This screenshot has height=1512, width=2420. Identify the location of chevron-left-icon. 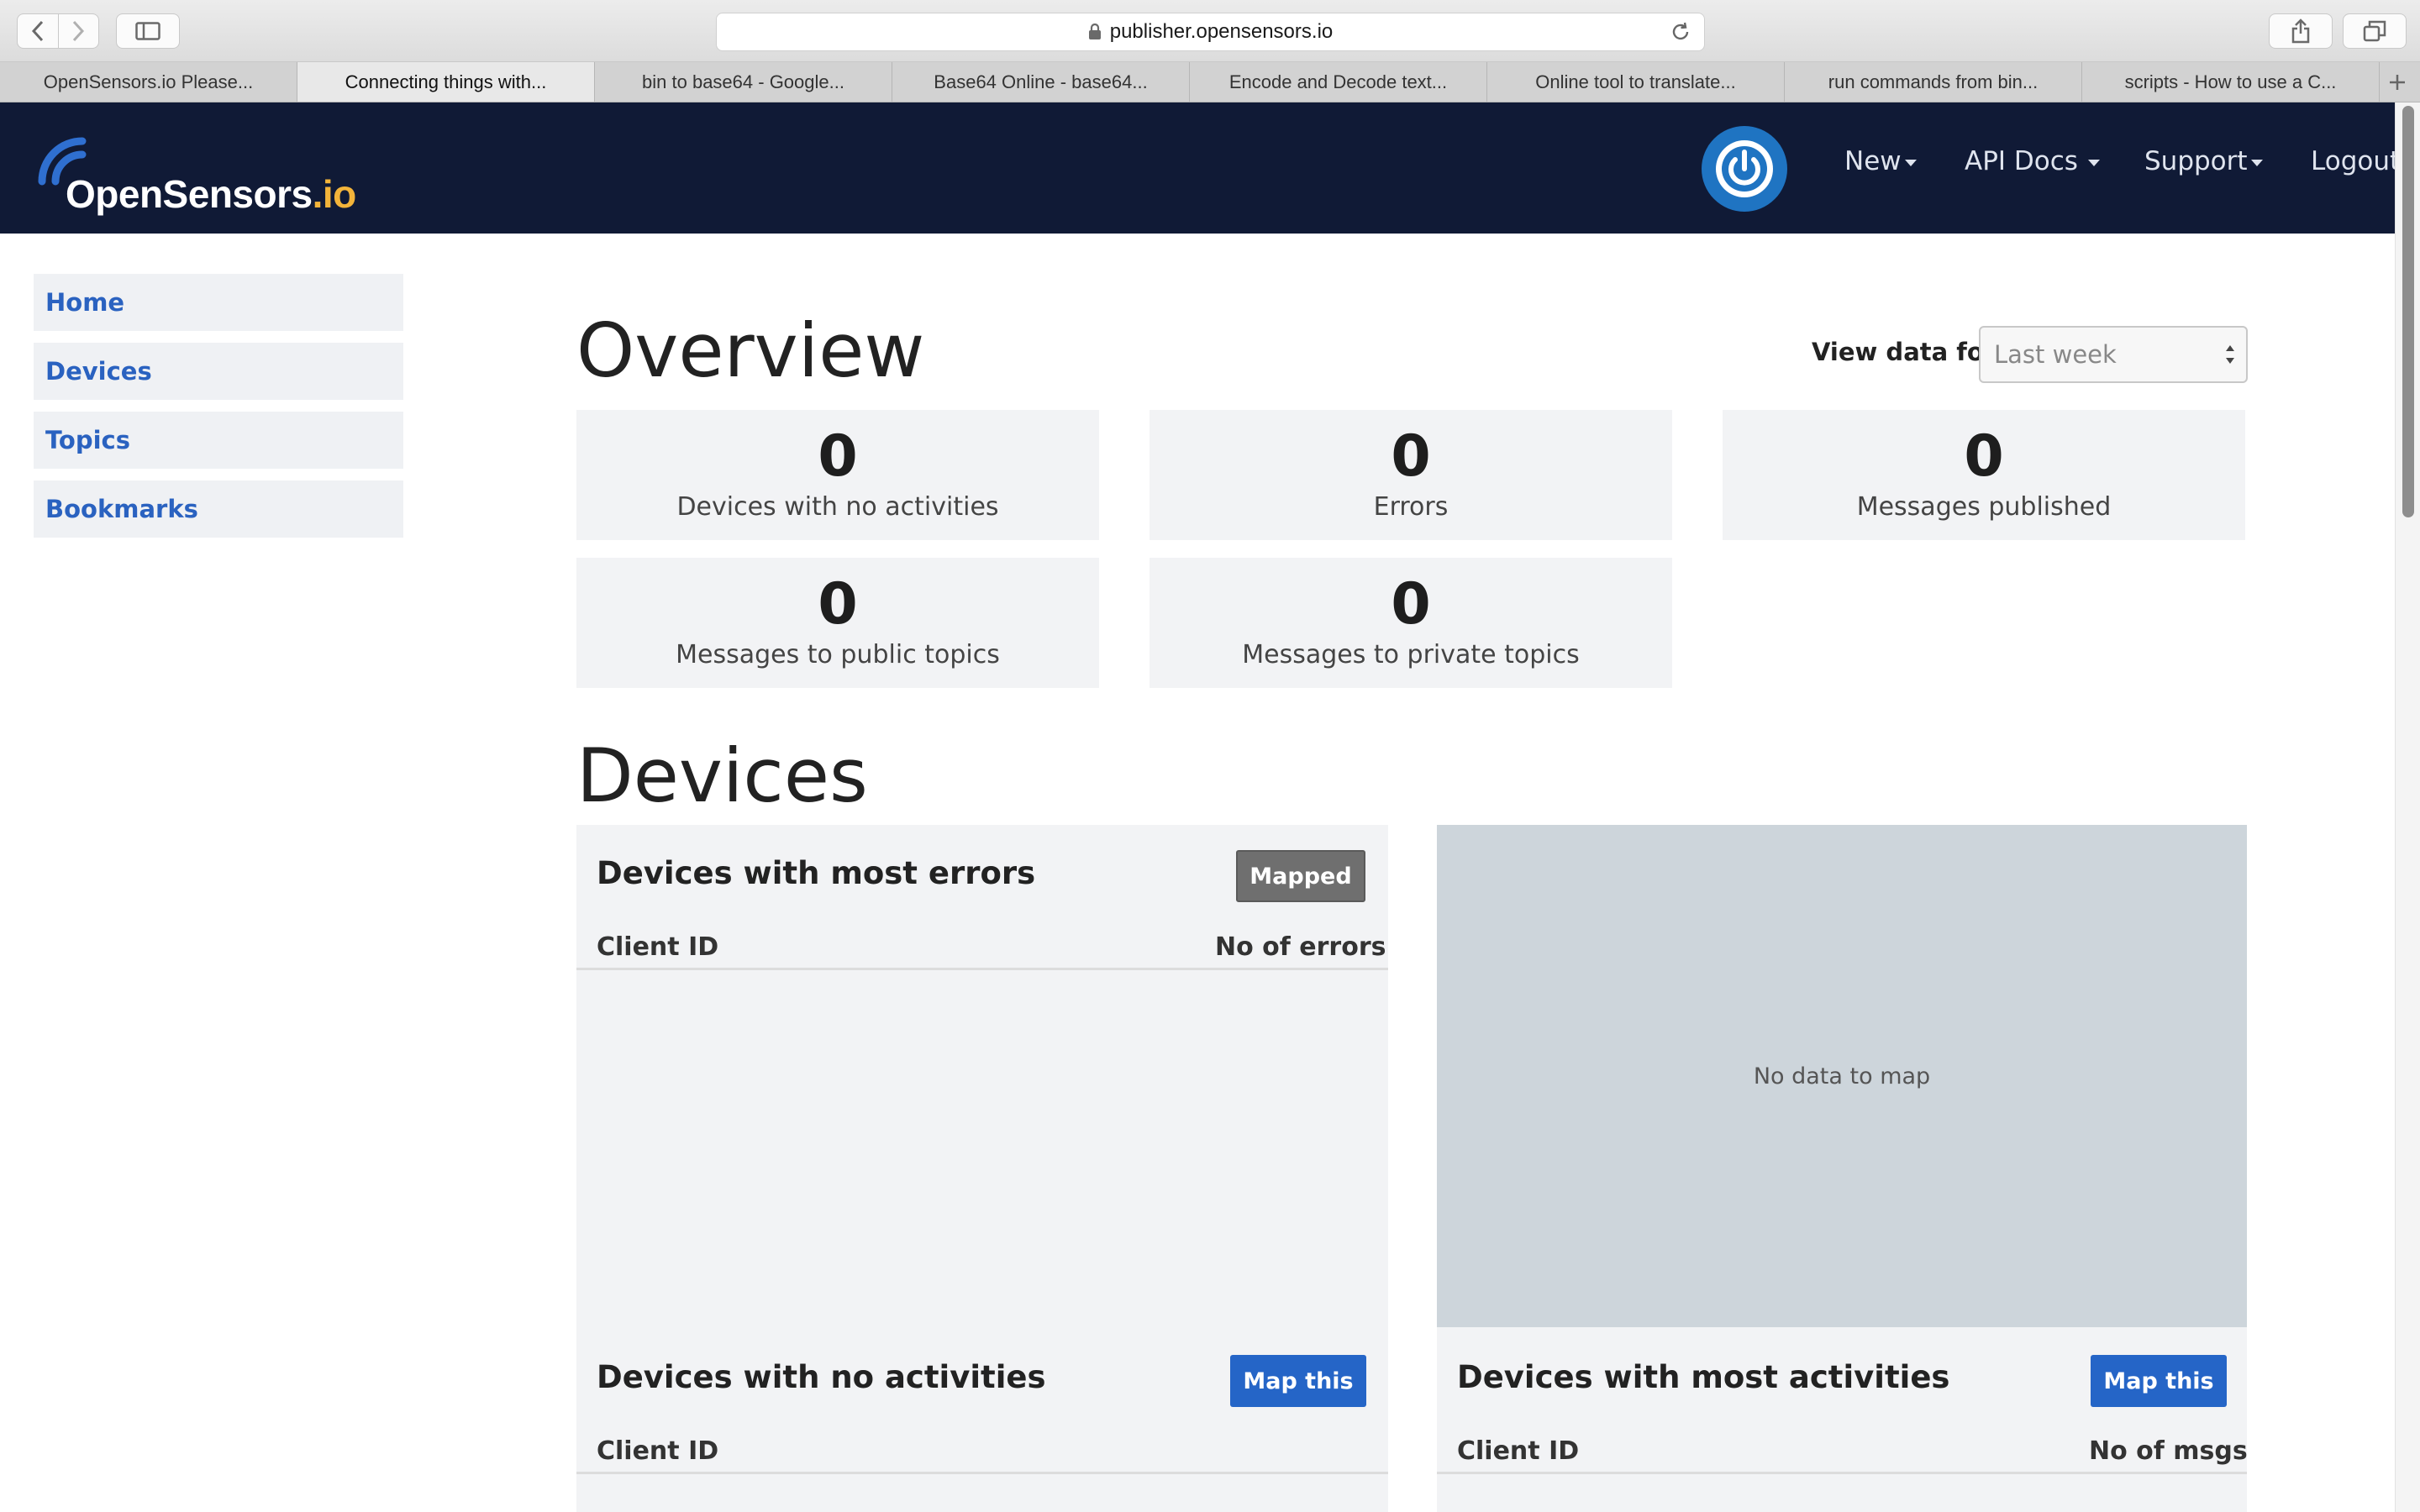
(37, 31).